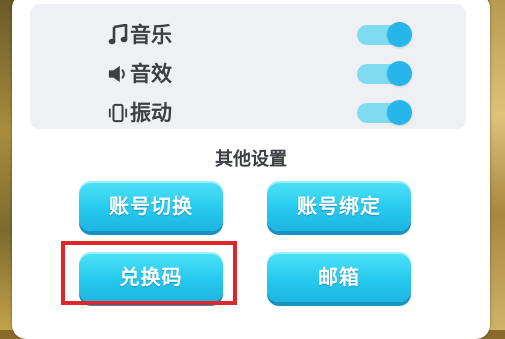  What do you see at coordinates (497, 165) in the screenshot?
I see `game-background-right` at bounding box center [497, 165].